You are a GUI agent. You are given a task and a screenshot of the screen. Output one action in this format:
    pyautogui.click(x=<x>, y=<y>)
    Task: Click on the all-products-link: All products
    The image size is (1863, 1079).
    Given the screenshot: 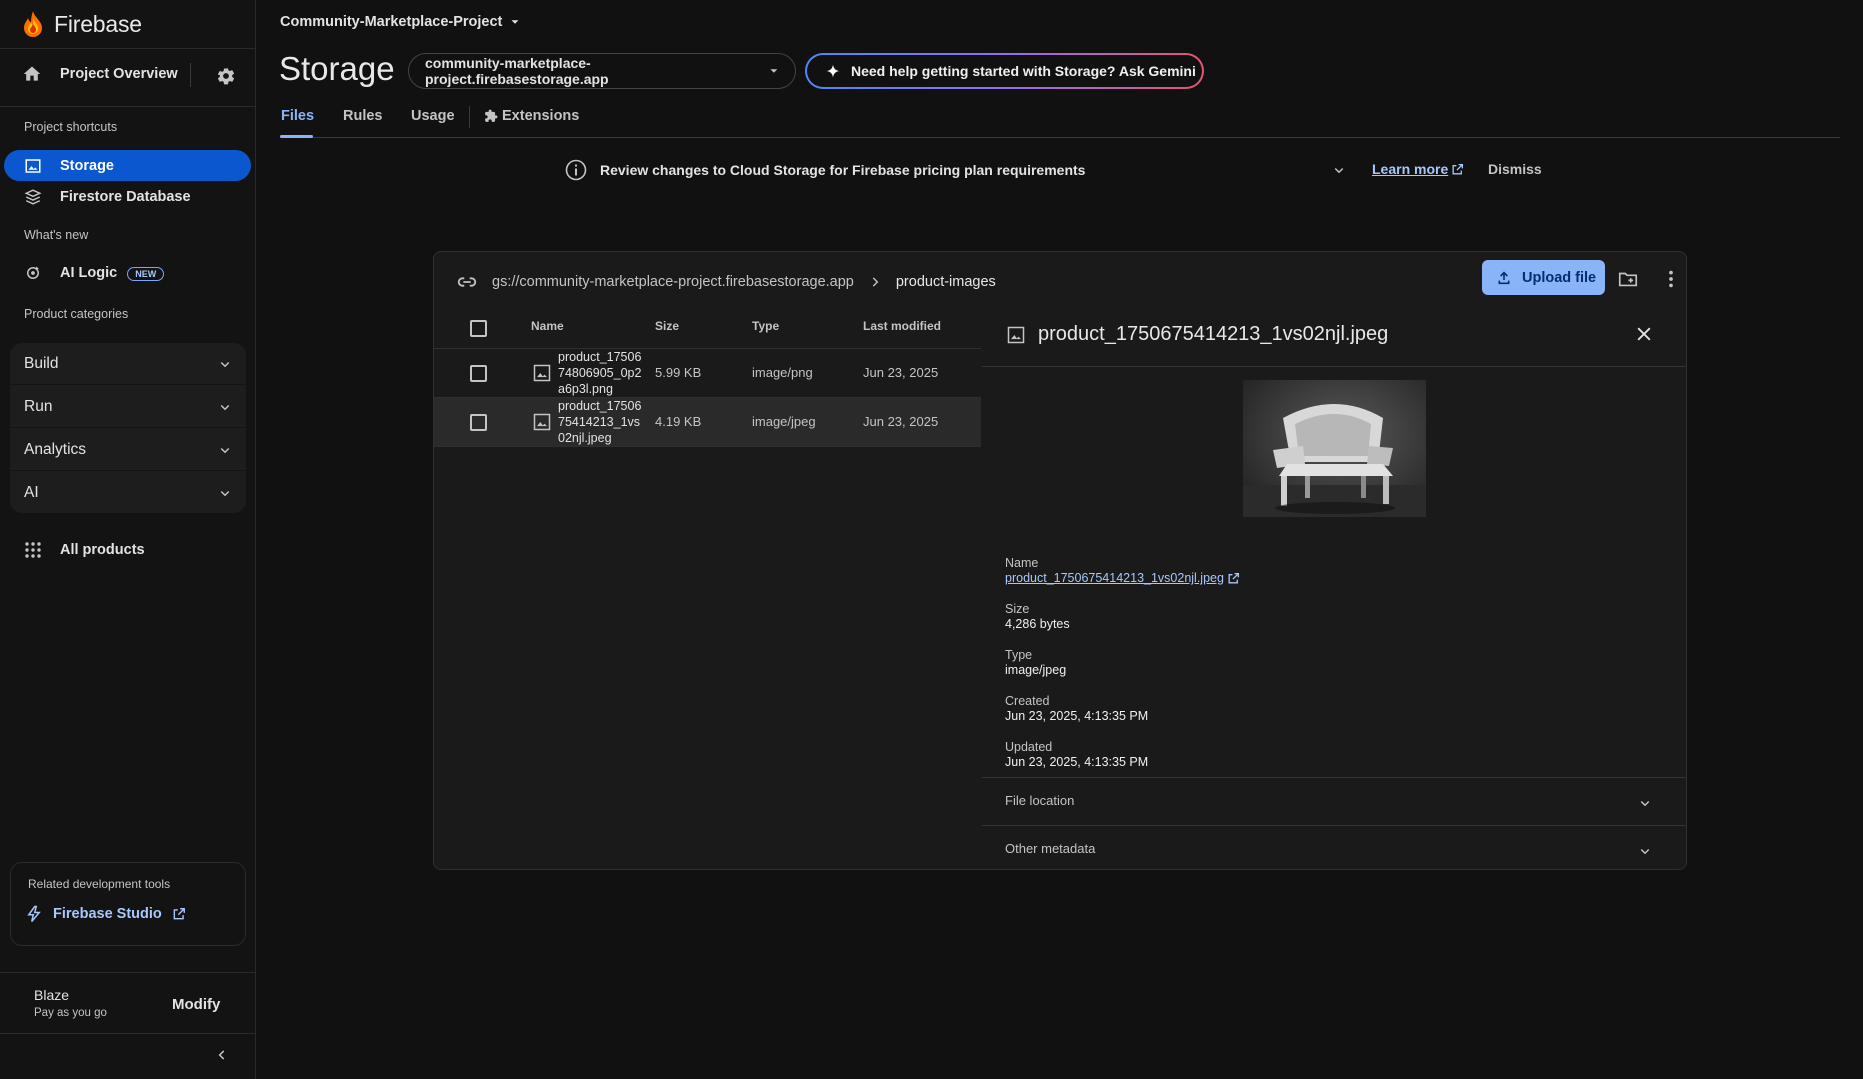 What is the action you would take?
    pyautogui.click(x=84, y=550)
    